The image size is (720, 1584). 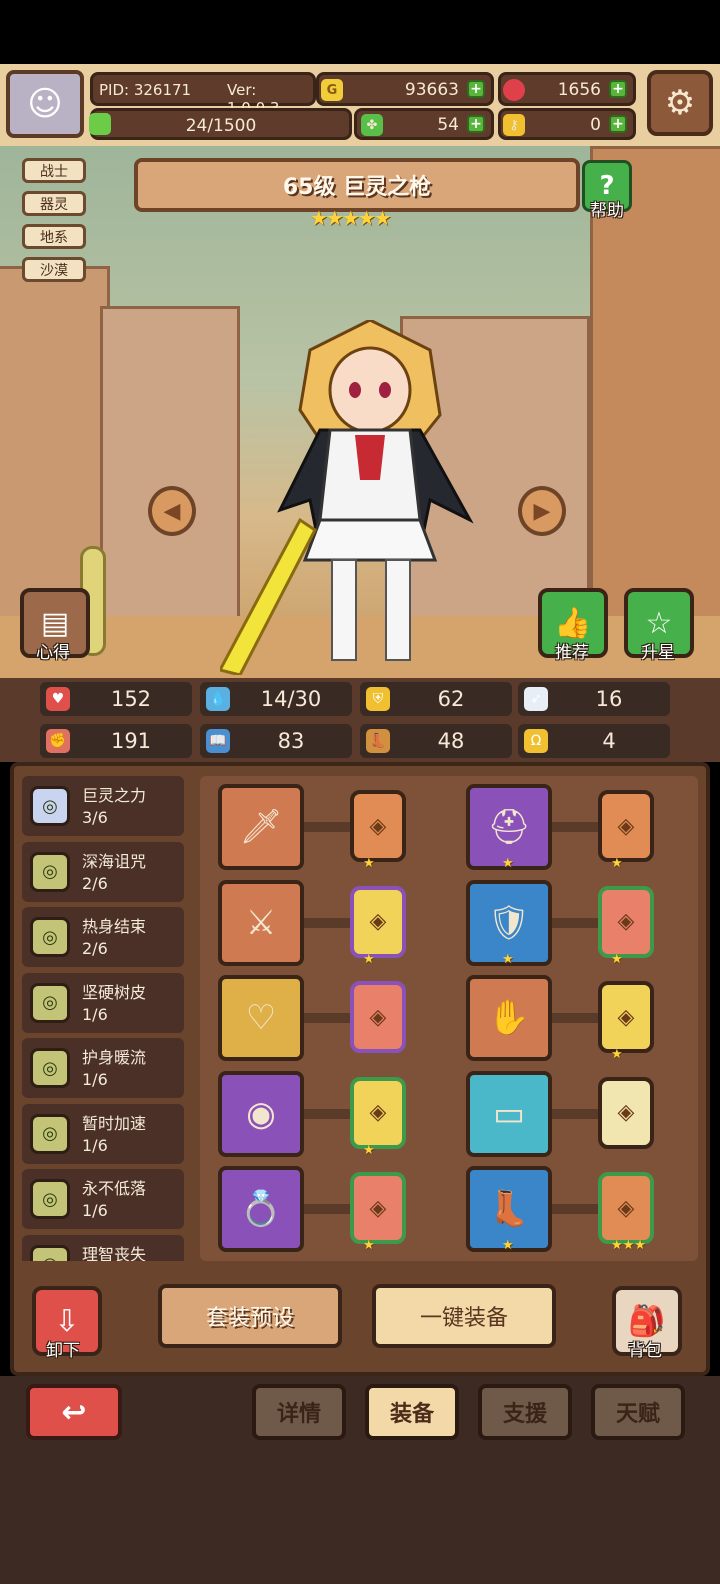 I want to click on preset-button: 套装预设, so click(x=250, y=1316).